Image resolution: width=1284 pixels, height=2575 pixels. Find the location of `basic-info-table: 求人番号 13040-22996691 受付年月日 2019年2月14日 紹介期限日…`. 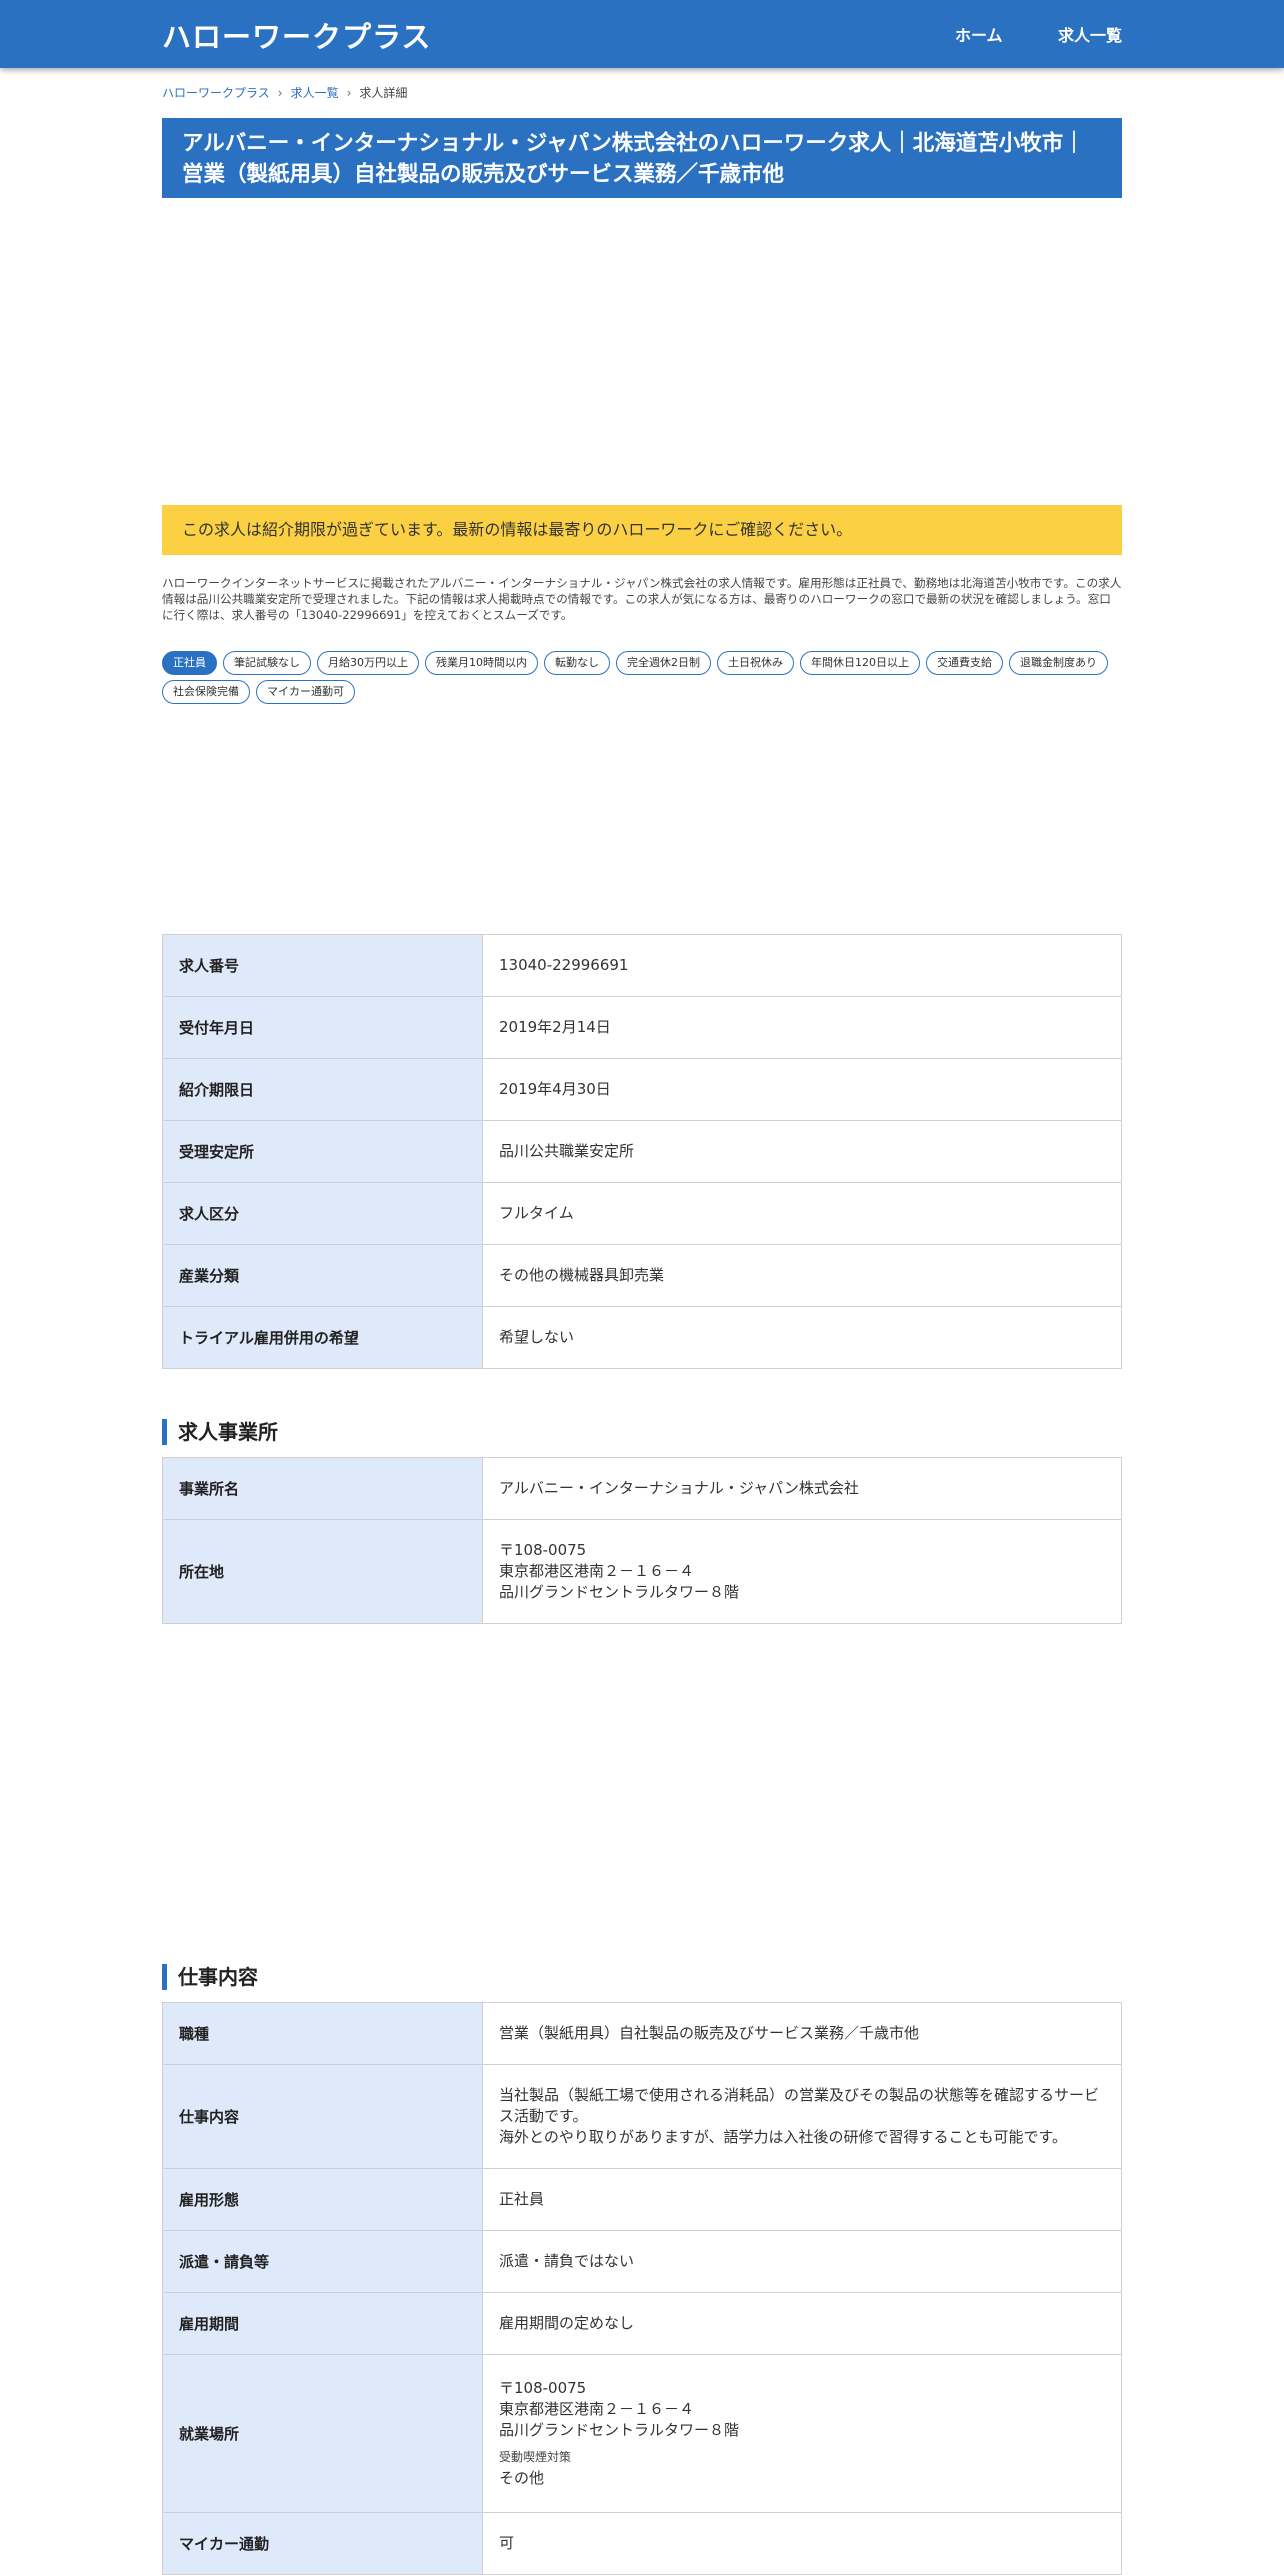

basic-info-table: 求人番号 13040-22996691 受付年月日 2019年2月14日 紹介期限日… is located at coordinates (642, 1151).